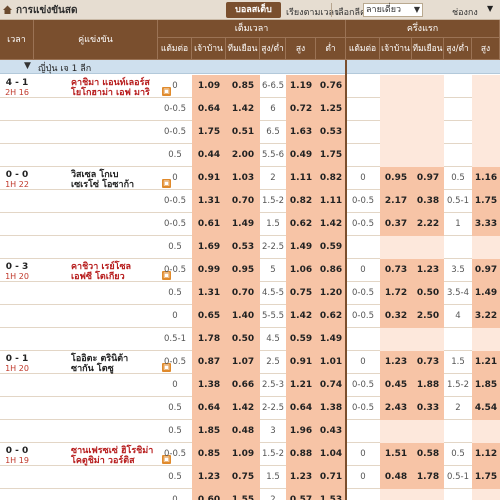 The image size is (500, 500). Describe the element at coordinates (331, 385) in the screenshot. I see `ft-under-odds: 0.74` at that location.